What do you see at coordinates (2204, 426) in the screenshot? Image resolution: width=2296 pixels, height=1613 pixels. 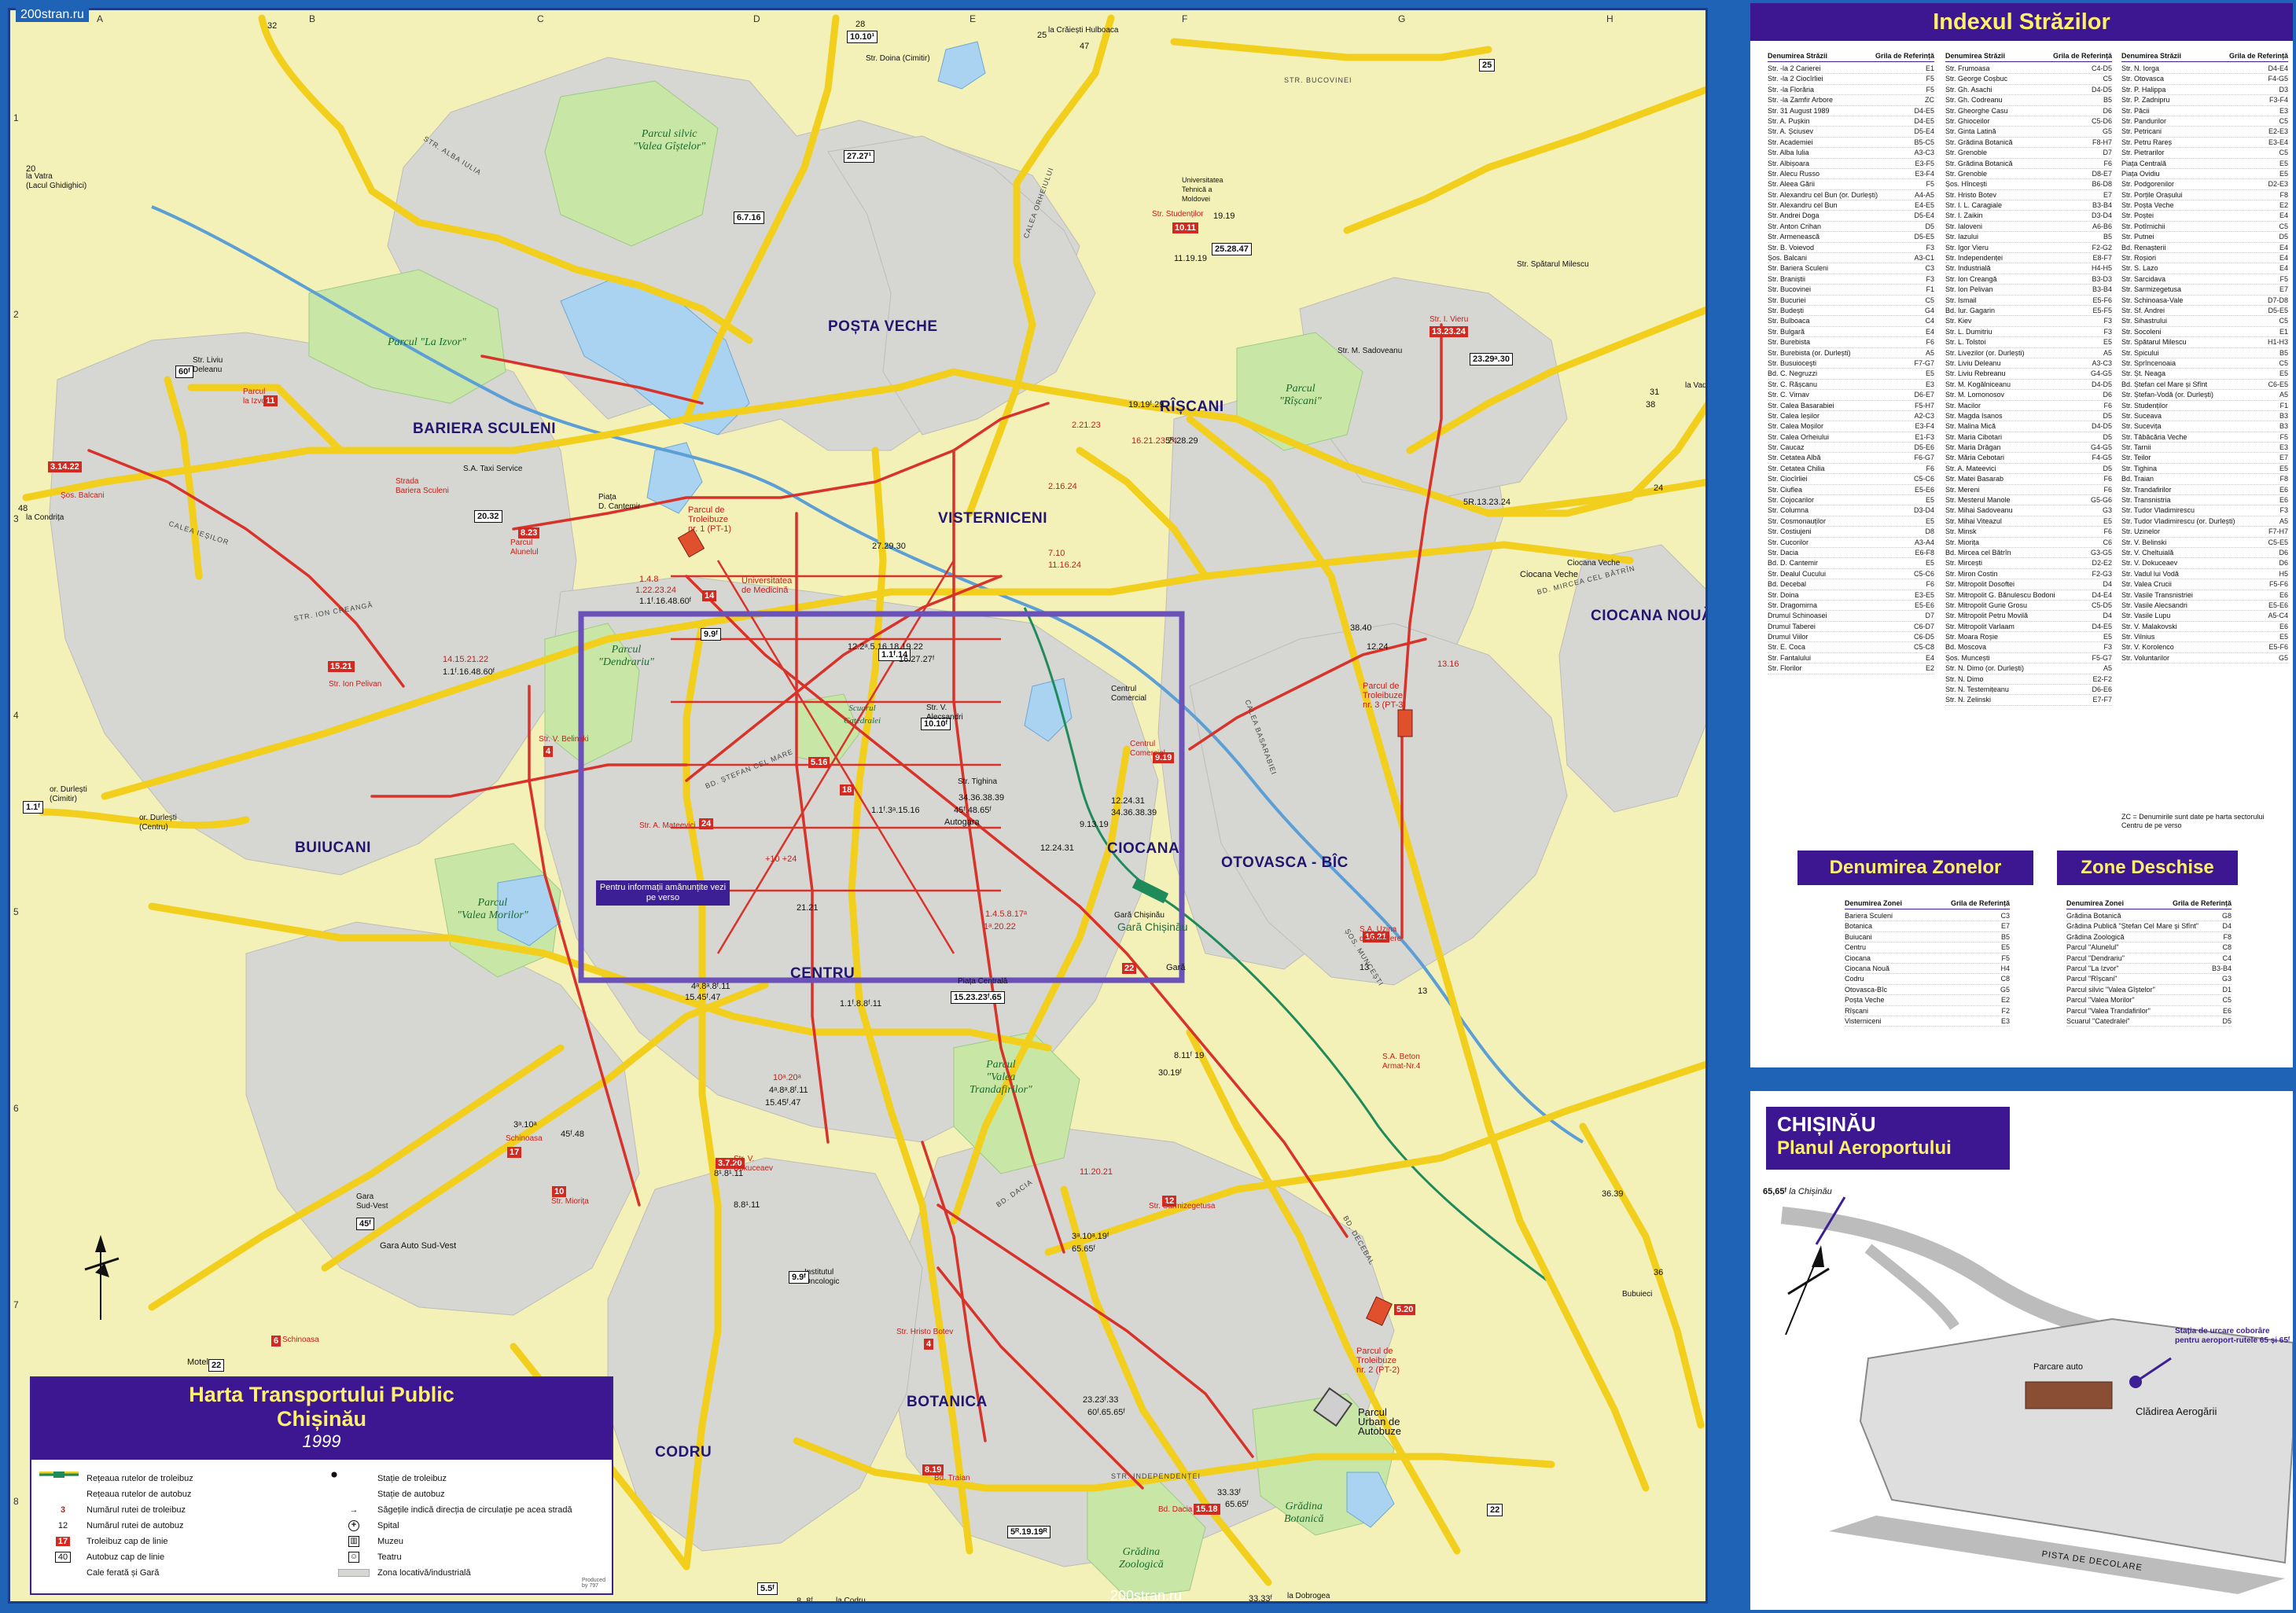 I see `street-index-row: Str. Sucevița B3` at bounding box center [2204, 426].